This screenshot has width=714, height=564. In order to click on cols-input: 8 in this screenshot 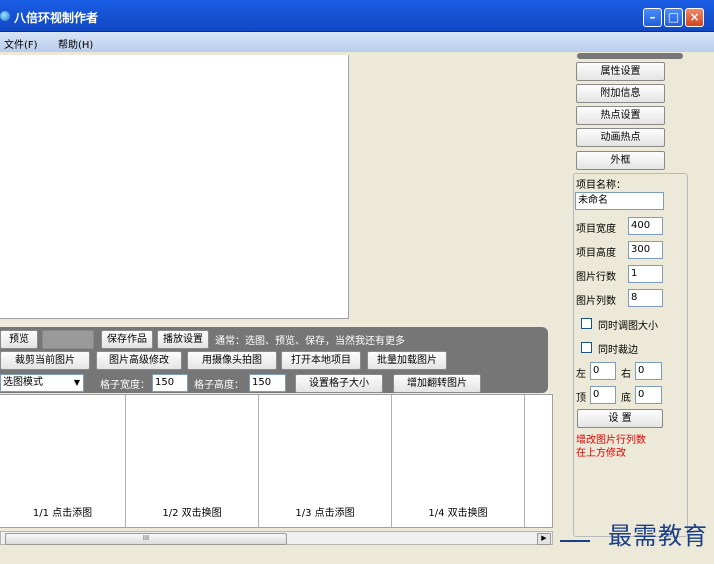, I will do `click(645, 298)`.